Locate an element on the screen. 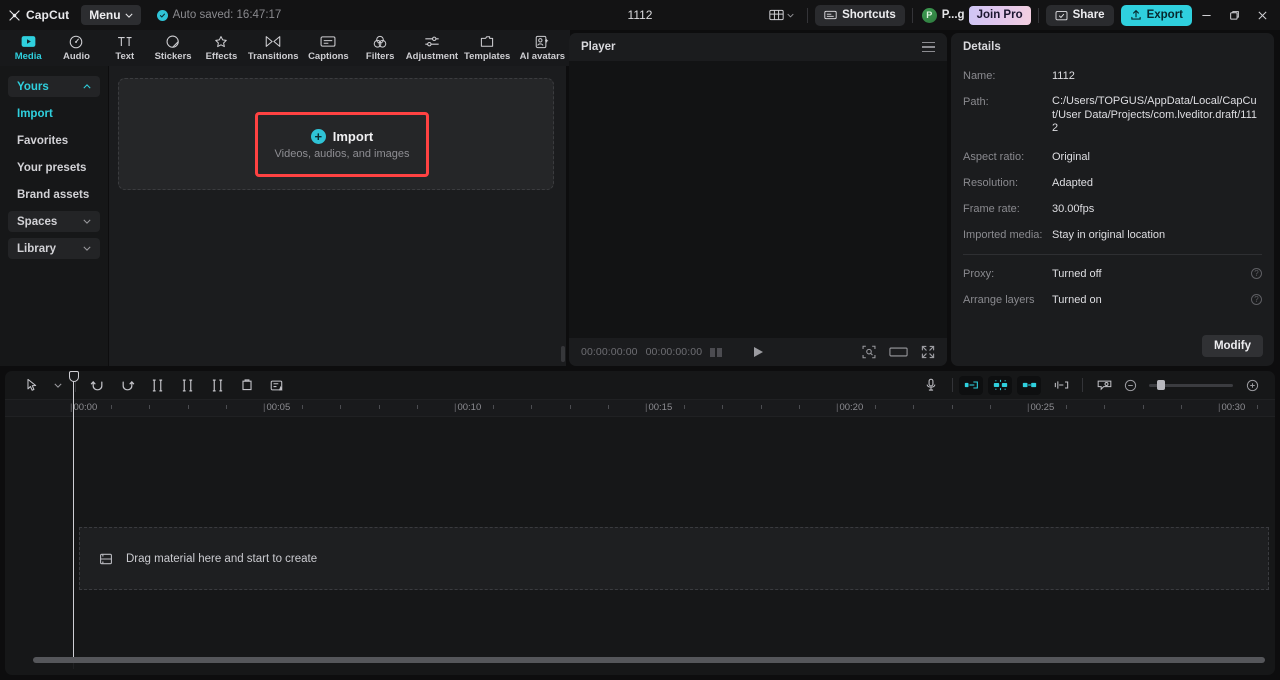 The width and height of the screenshot is (1280, 680). undo-button is located at coordinates (97, 385).